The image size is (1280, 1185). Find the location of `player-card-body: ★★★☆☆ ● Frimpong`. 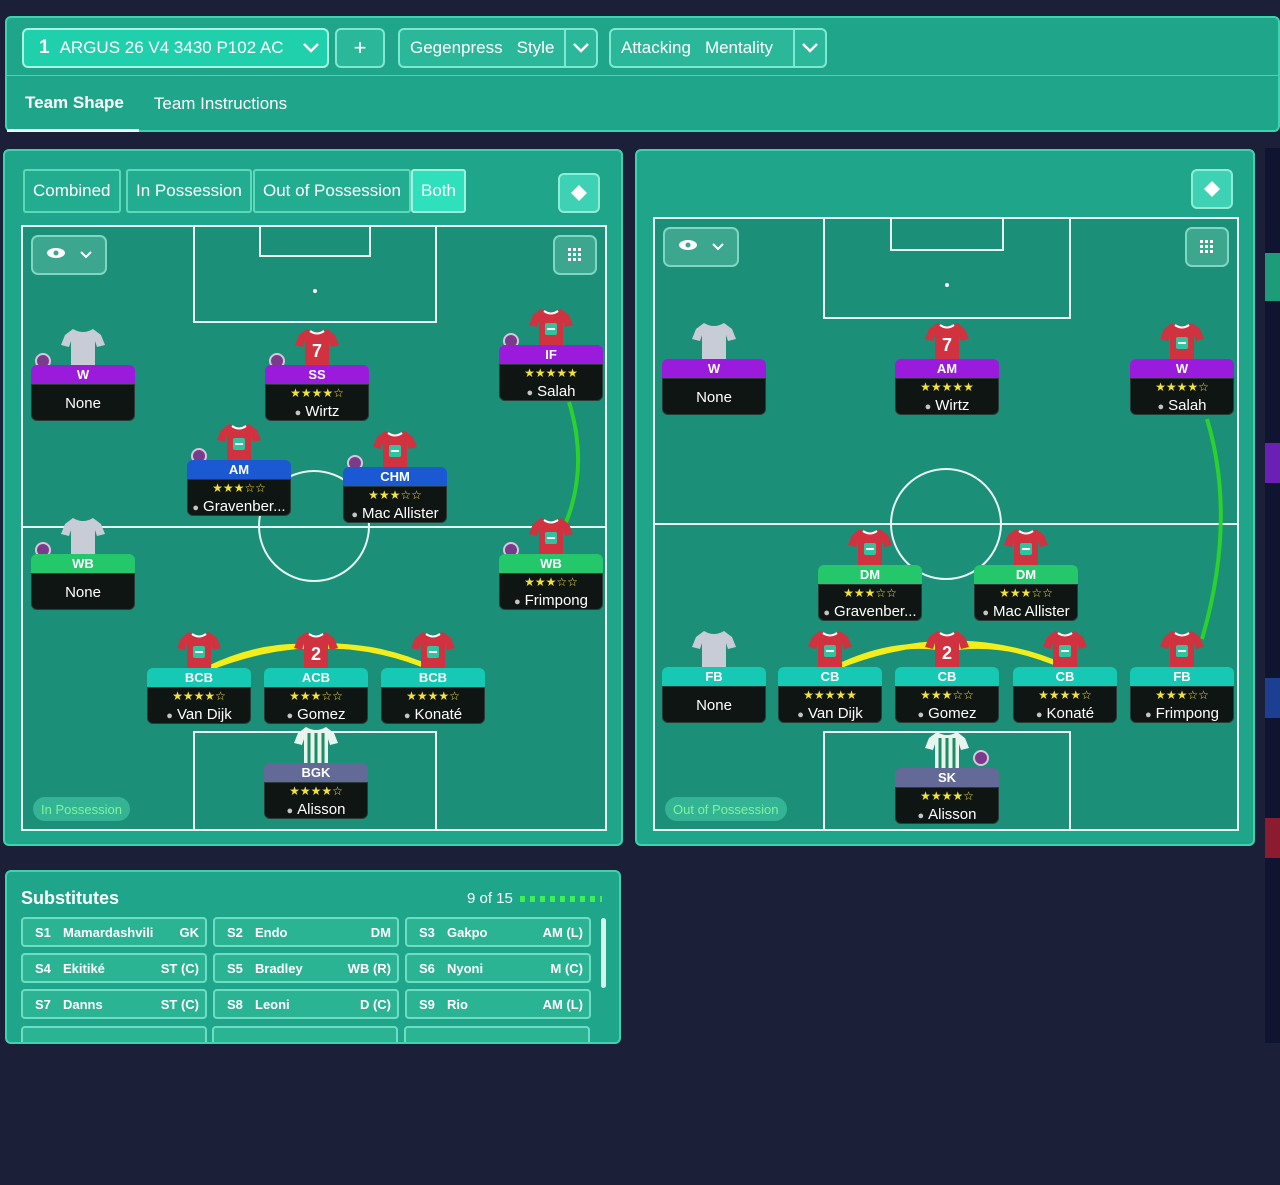

player-card-body: ★★★☆☆ ● Frimpong is located at coordinates (1182, 704).